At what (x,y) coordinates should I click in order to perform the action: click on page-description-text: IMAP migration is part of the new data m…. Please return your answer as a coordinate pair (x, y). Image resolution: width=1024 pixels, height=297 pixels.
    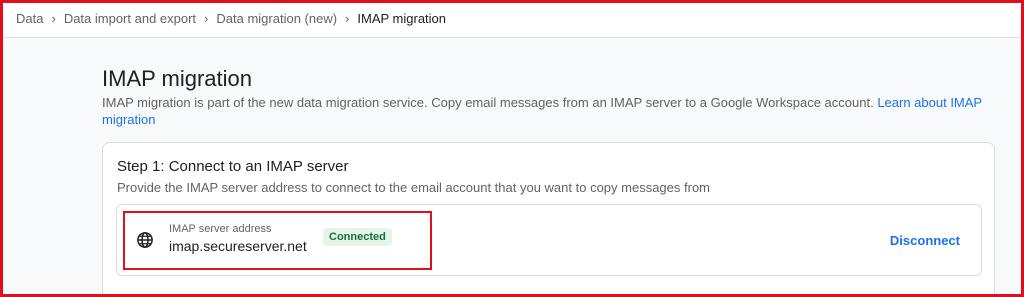
    Looking at the image, I should click on (488, 102).